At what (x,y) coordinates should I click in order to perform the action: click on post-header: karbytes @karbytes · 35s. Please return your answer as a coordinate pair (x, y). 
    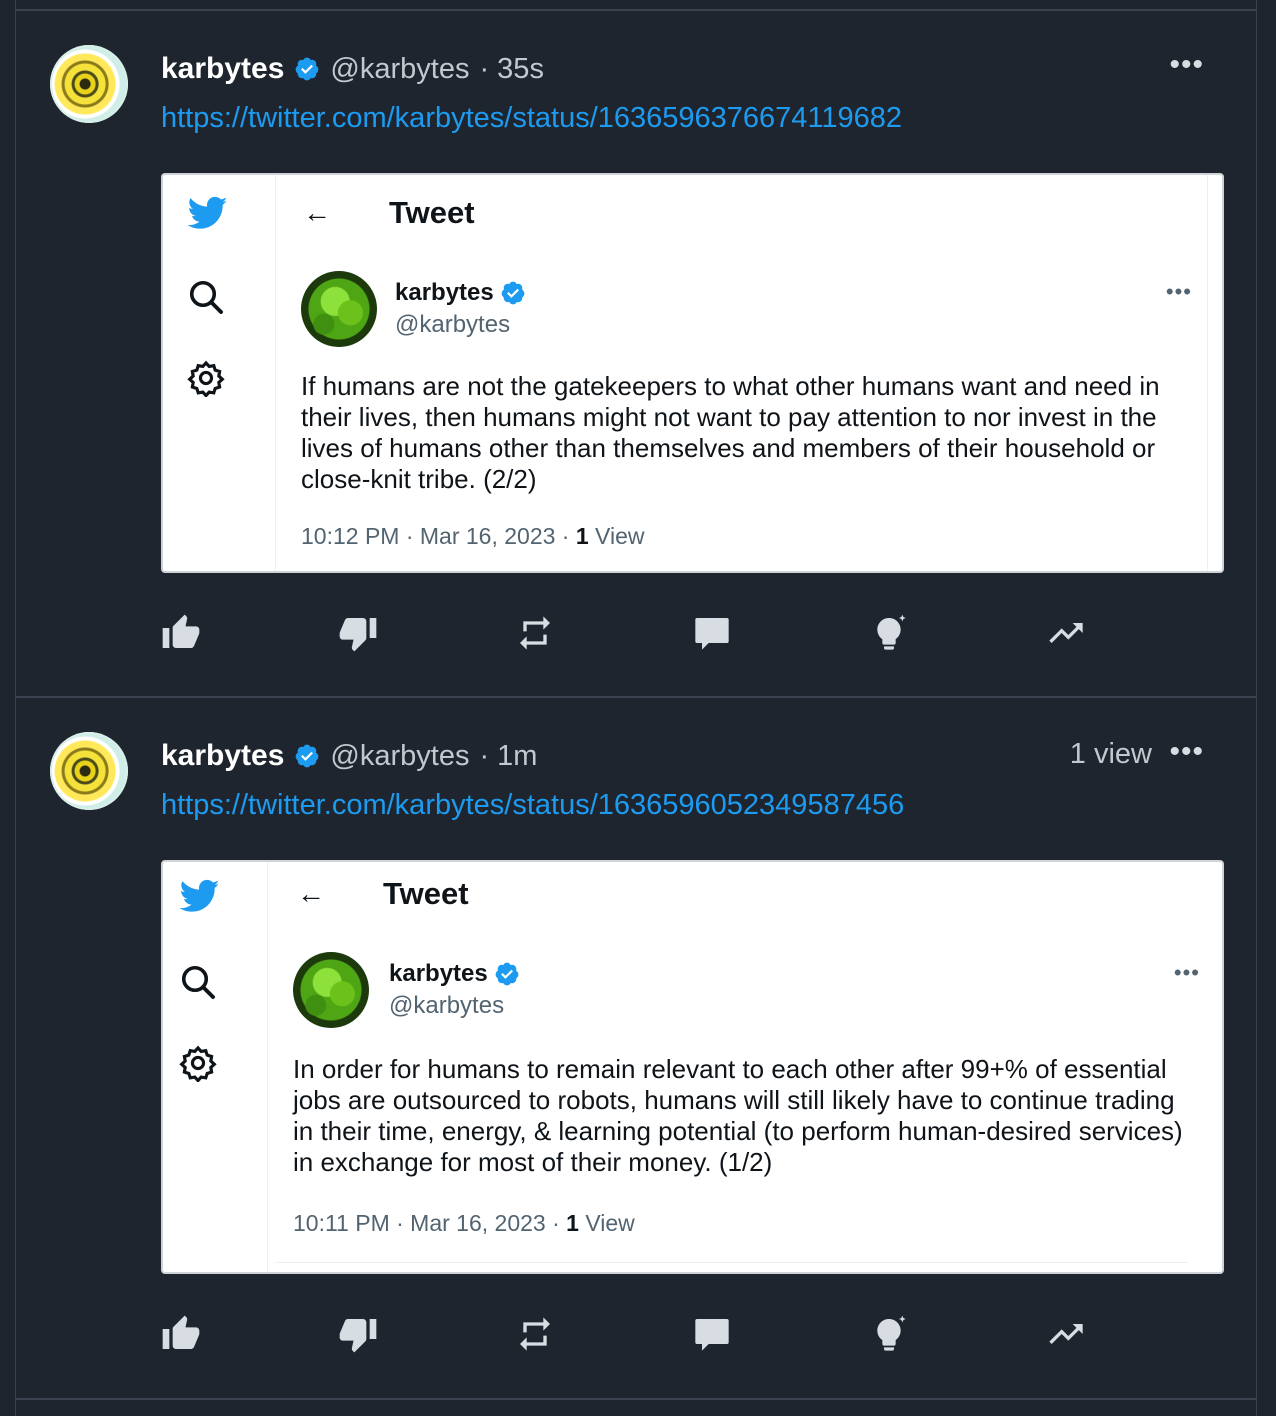
    Looking at the image, I should click on (352, 69).